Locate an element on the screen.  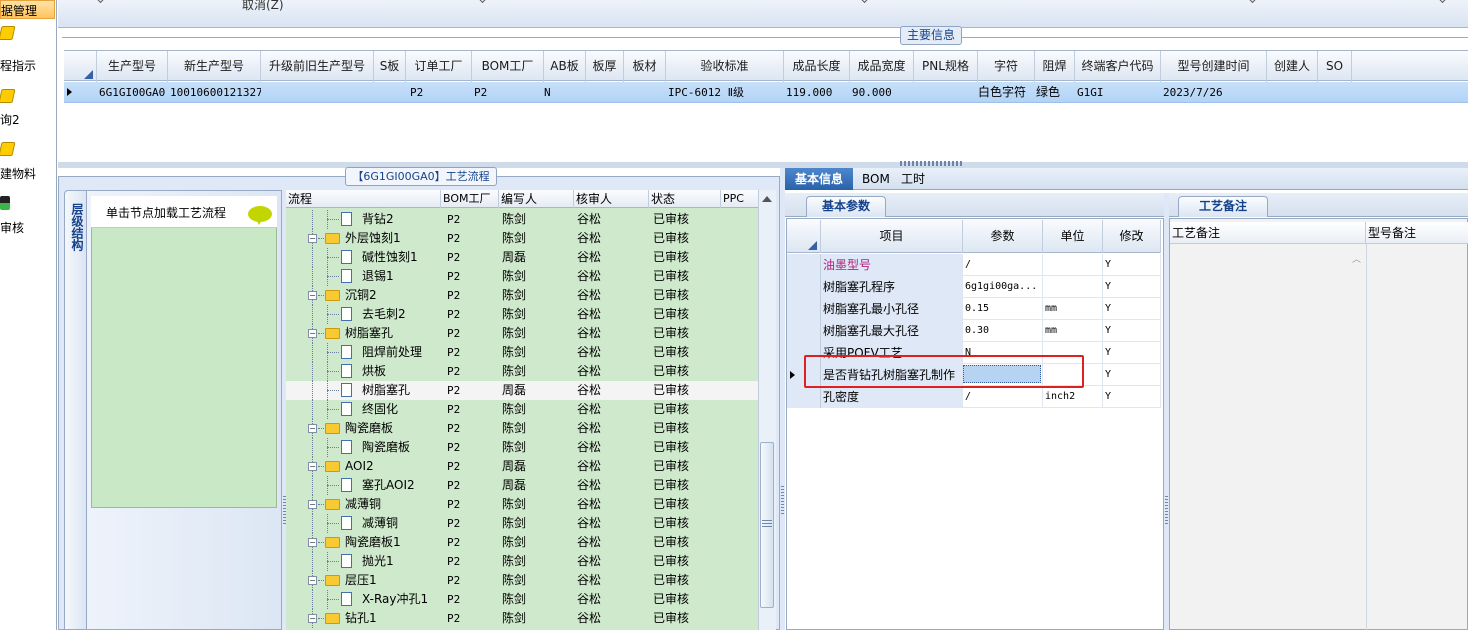
tree-row: 碱性蚀刻1 P2 周磊 谷松 已审核 is located at coordinates (522, 257).